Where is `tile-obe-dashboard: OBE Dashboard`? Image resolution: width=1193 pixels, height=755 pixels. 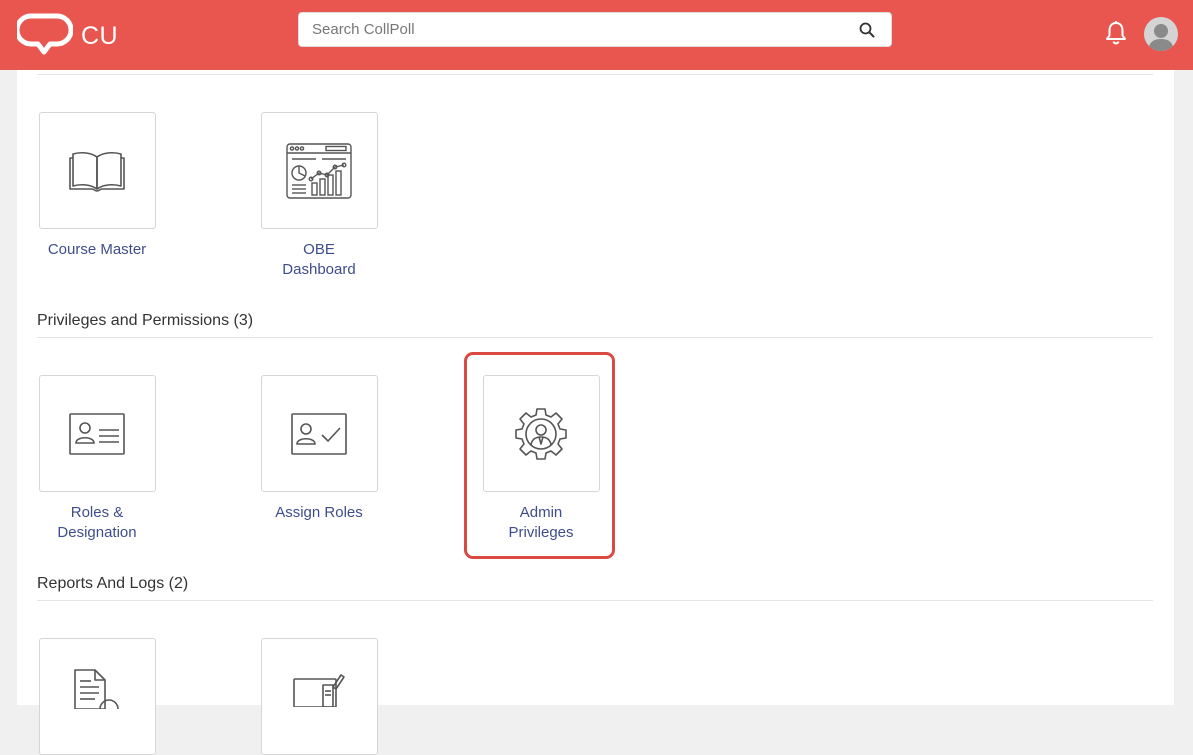
tile-obe-dashboard: OBE Dashboard is located at coordinates (319, 196).